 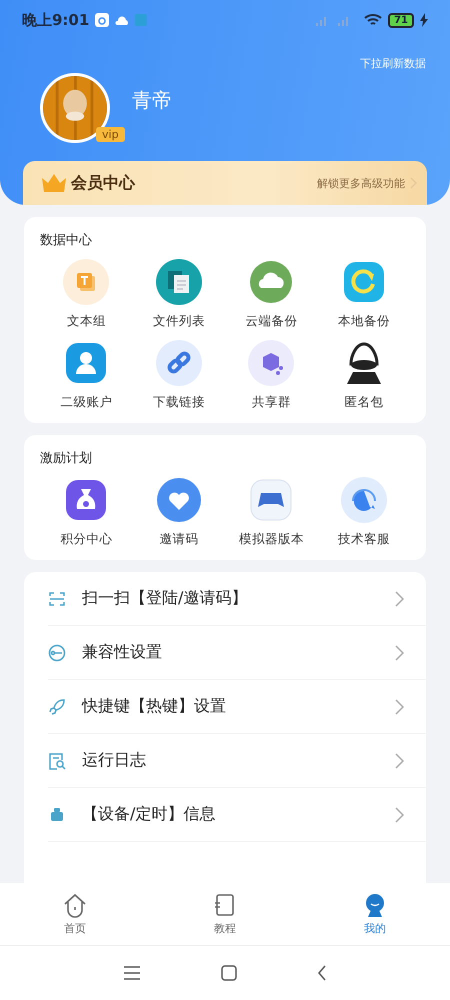 What do you see at coordinates (86, 282) in the screenshot?
I see `text-icon` at bounding box center [86, 282].